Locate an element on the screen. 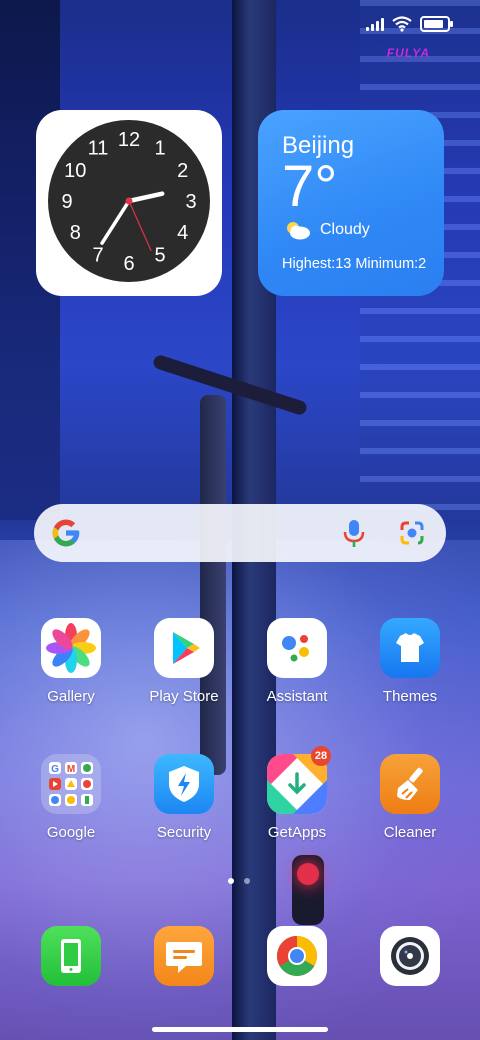 Image resolution: width=480 pixels, height=1040 pixels. dock-camera is located at coordinates (410, 956).